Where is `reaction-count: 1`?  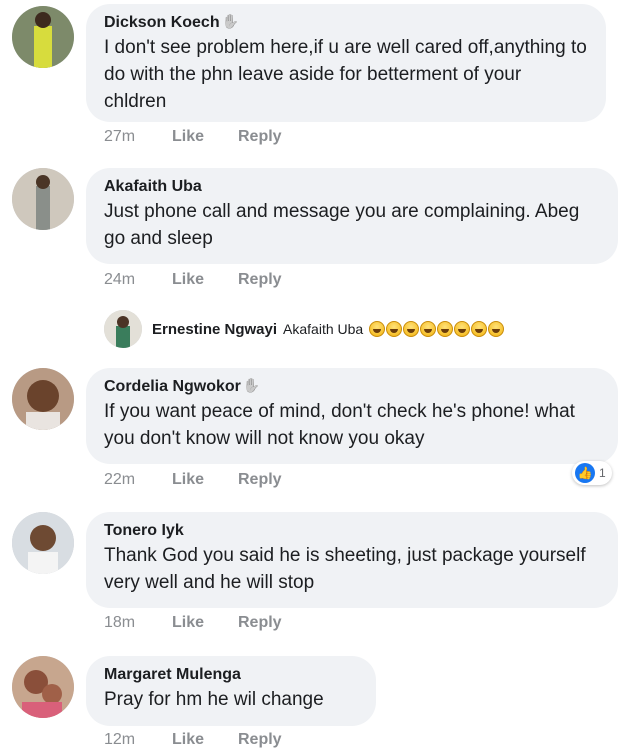 reaction-count: 1 is located at coordinates (602, 473).